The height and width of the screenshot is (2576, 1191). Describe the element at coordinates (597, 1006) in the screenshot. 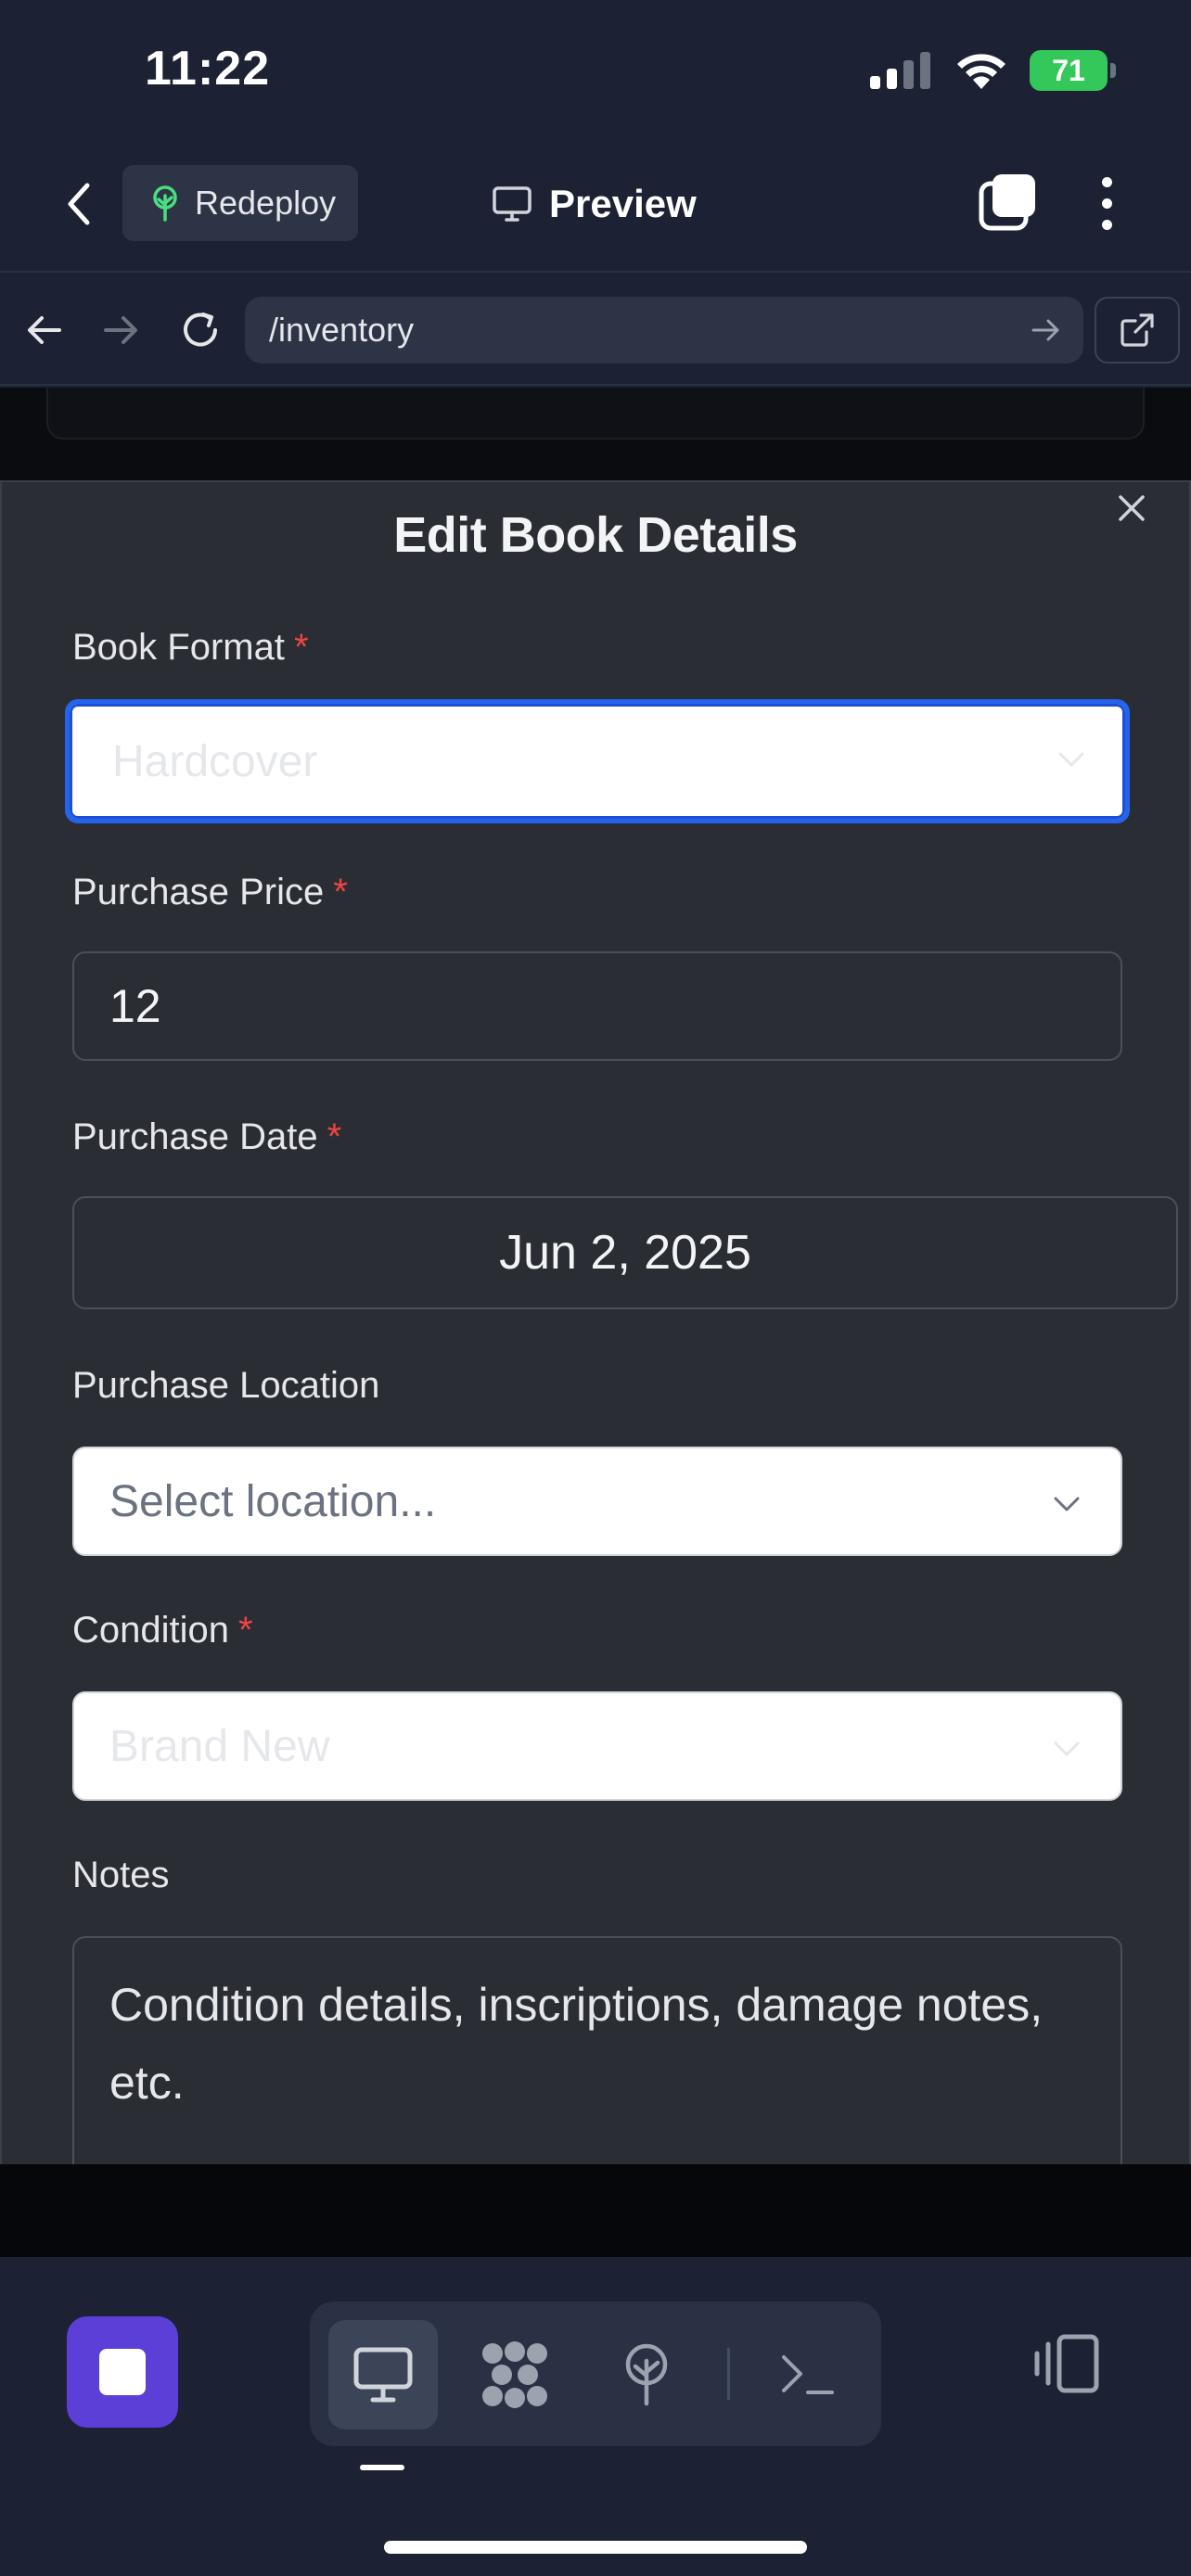

I see `purchase-price-input: 12` at that location.